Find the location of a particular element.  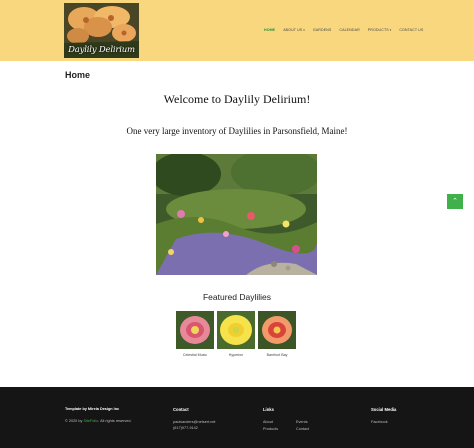

featured-item: Barefoot Bay is located at coordinates (277, 334).